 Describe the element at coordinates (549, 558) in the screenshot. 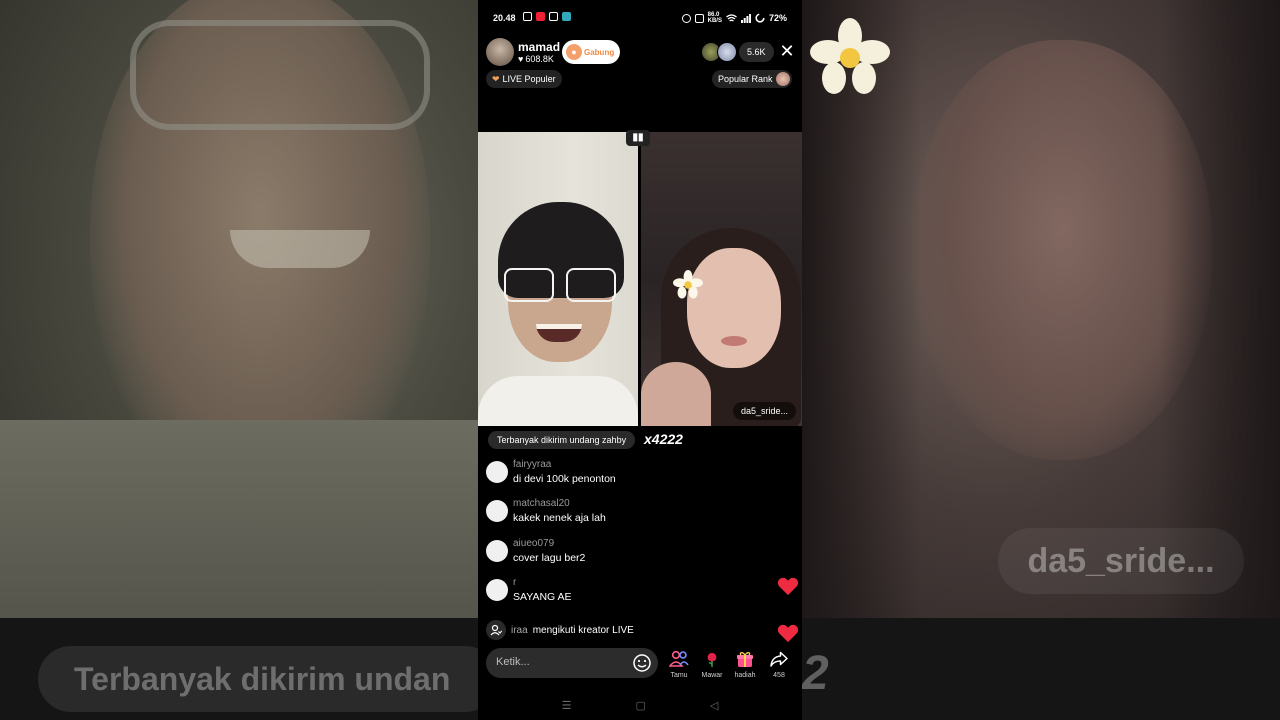

I see `comment-text: cover lagu ber2` at that location.